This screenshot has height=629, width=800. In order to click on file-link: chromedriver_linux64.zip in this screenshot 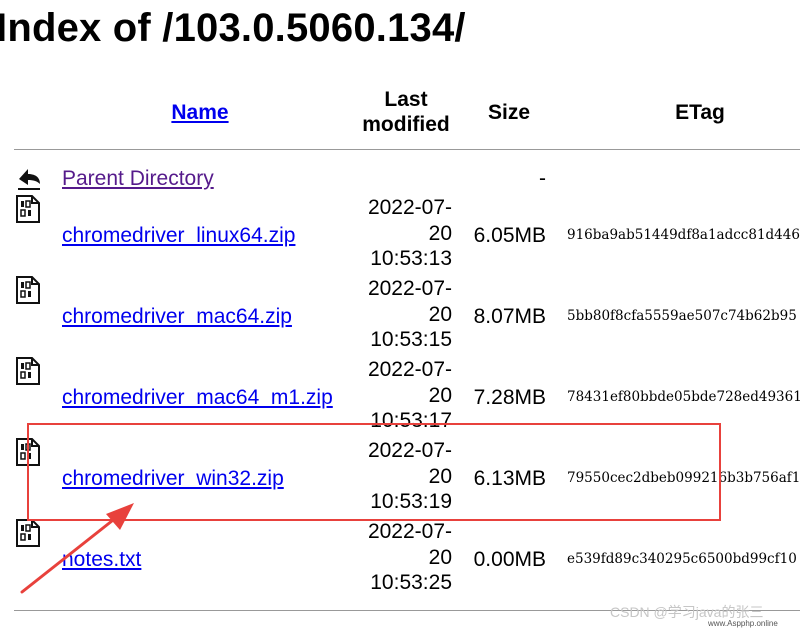, I will do `click(178, 235)`.